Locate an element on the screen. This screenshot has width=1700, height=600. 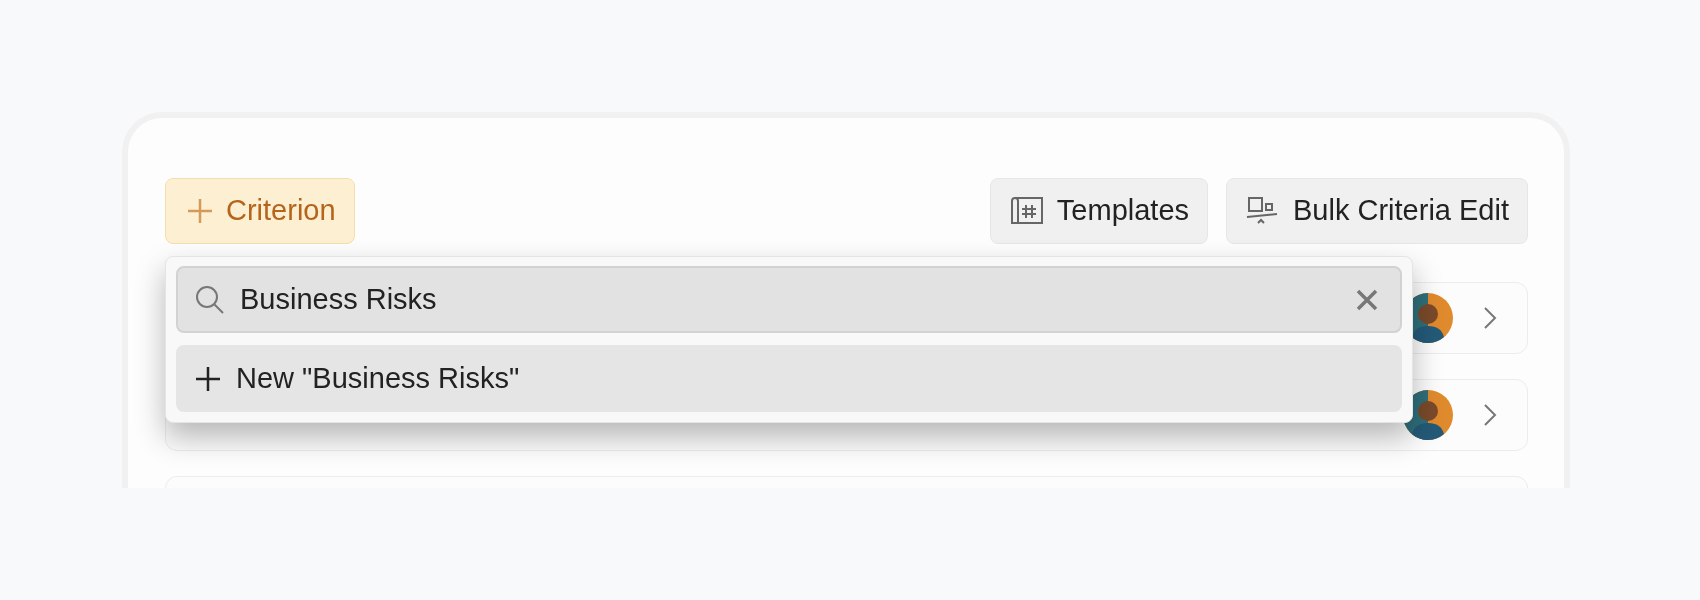
bulk-edit-button: Bulk Criteria Edit is located at coordinates (1377, 210).